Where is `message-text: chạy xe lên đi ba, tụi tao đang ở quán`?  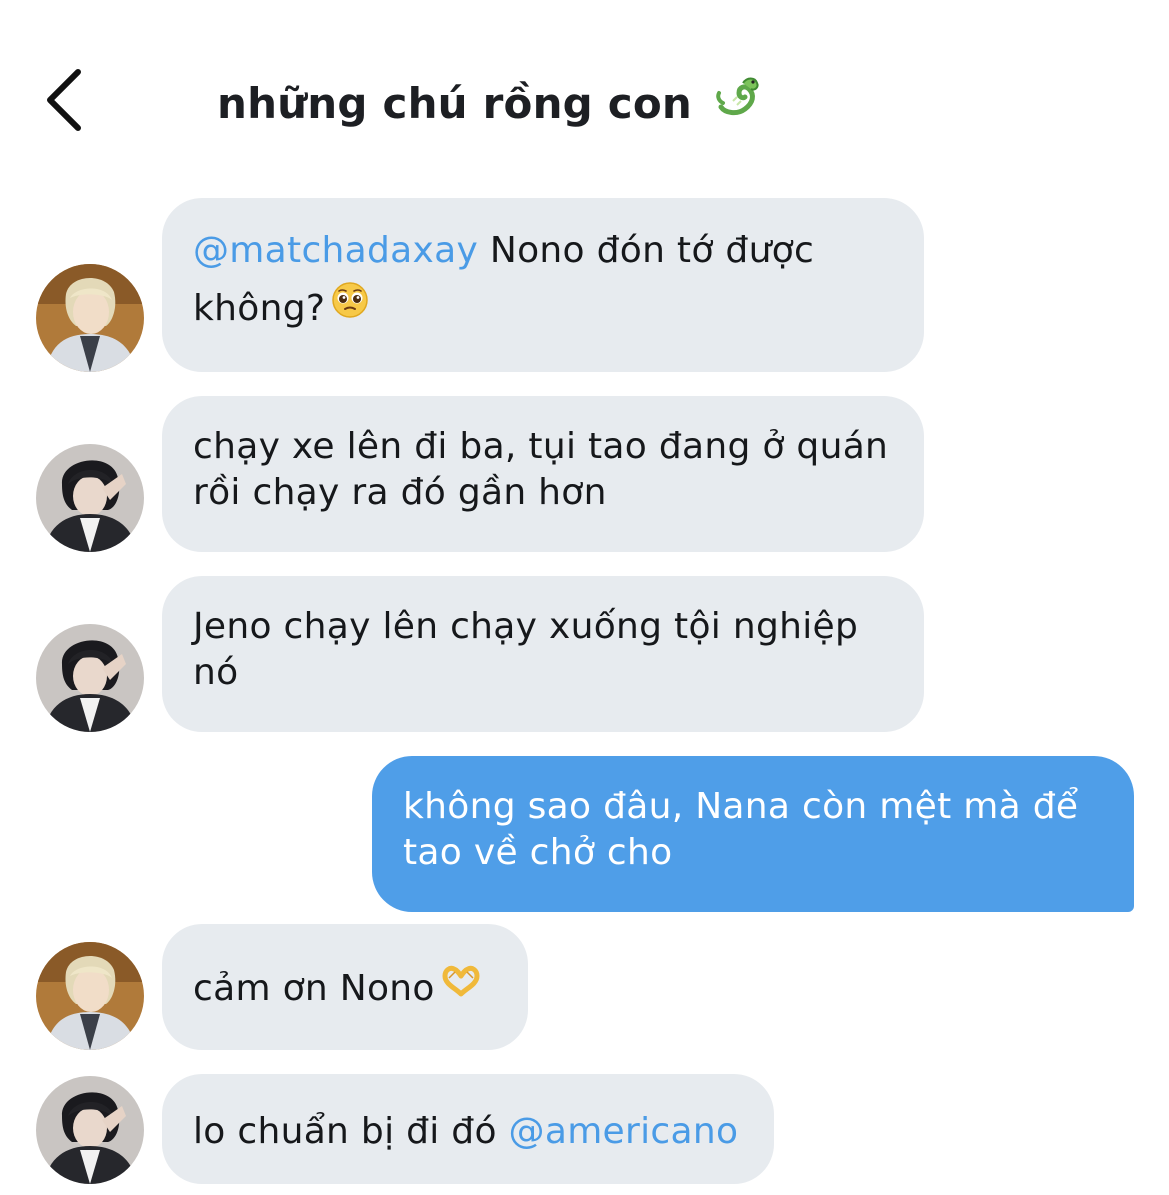 message-text: chạy xe lên đi ba, tụi tao đang ở quán is located at coordinates (541, 446).